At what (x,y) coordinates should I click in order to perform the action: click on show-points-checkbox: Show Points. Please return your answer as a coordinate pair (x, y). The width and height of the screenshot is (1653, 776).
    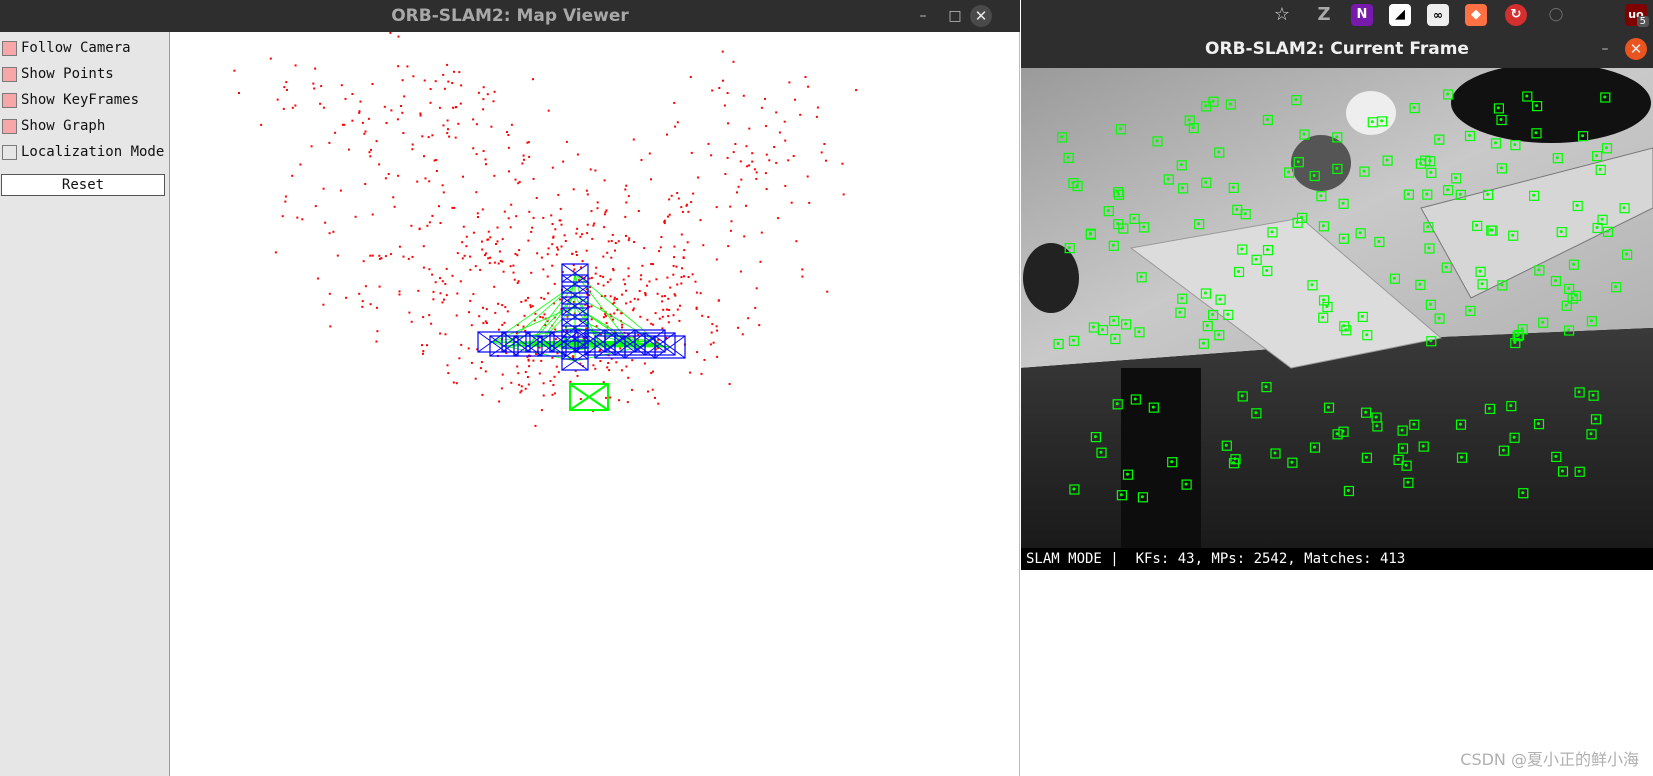
    Looking at the image, I should click on (58, 74).